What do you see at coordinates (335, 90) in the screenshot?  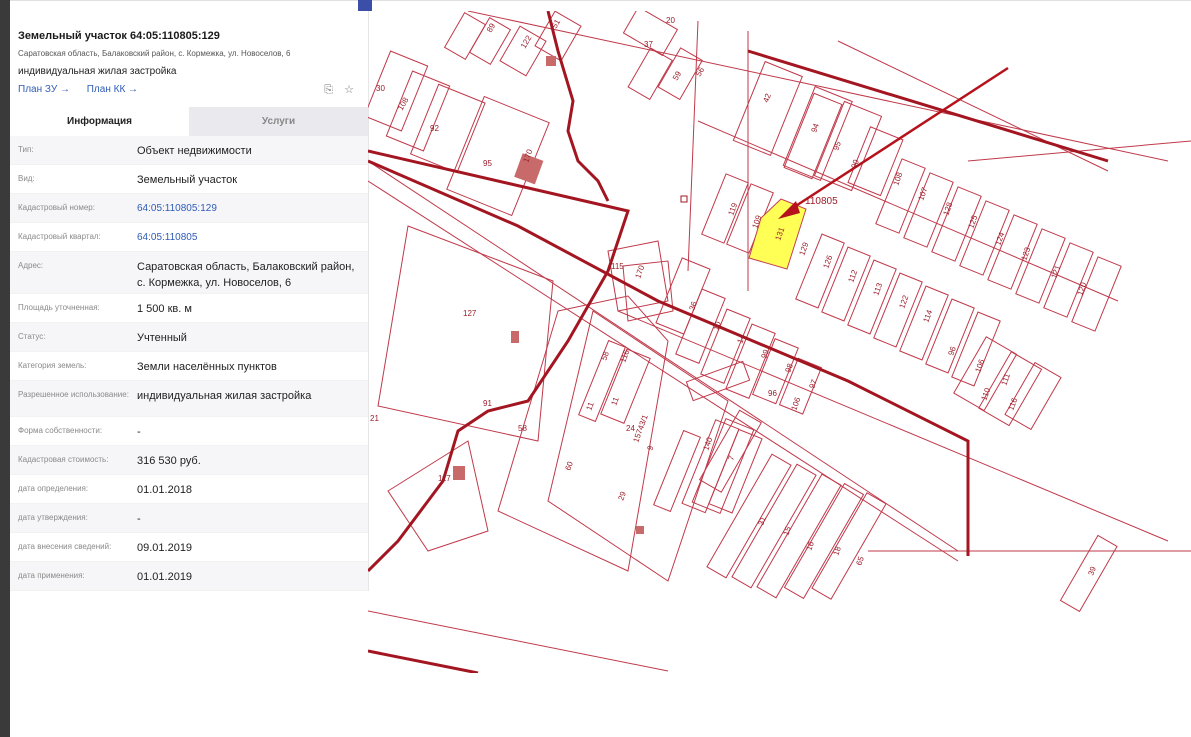 I see `panel-icons: ⎘ ☆` at bounding box center [335, 90].